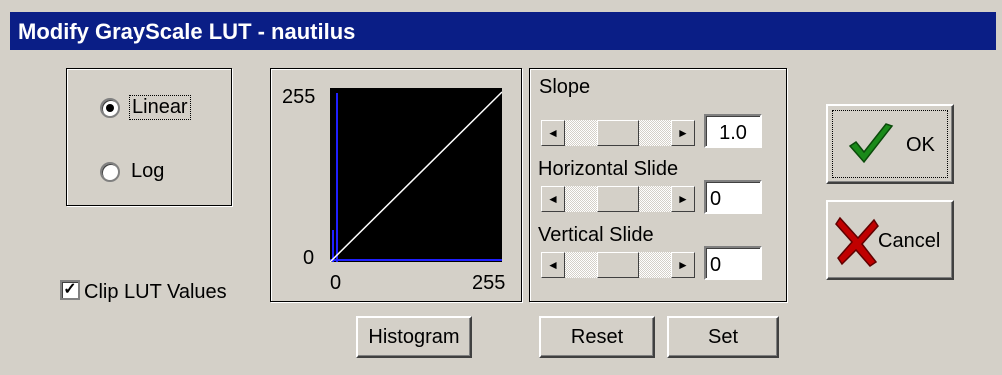 The height and width of the screenshot is (375, 1002). I want to click on slope-left-button: ◄, so click(553, 133).